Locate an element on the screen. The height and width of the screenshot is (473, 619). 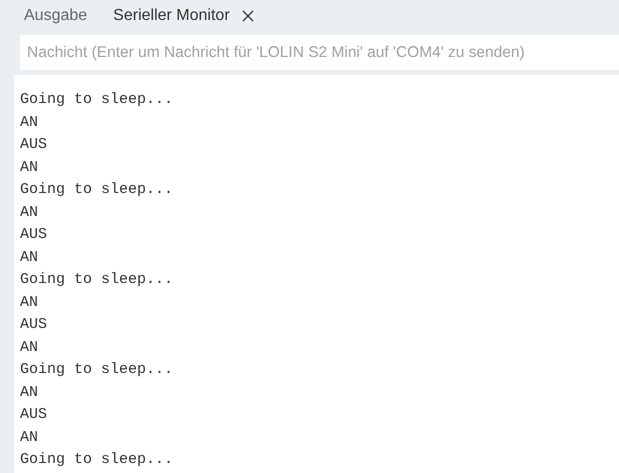
message-field: Nachicht (Enter um Nachricht für 'LOLIN S2 Mini' auf 'COM4' zu senden) is located at coordinates (319, 52).